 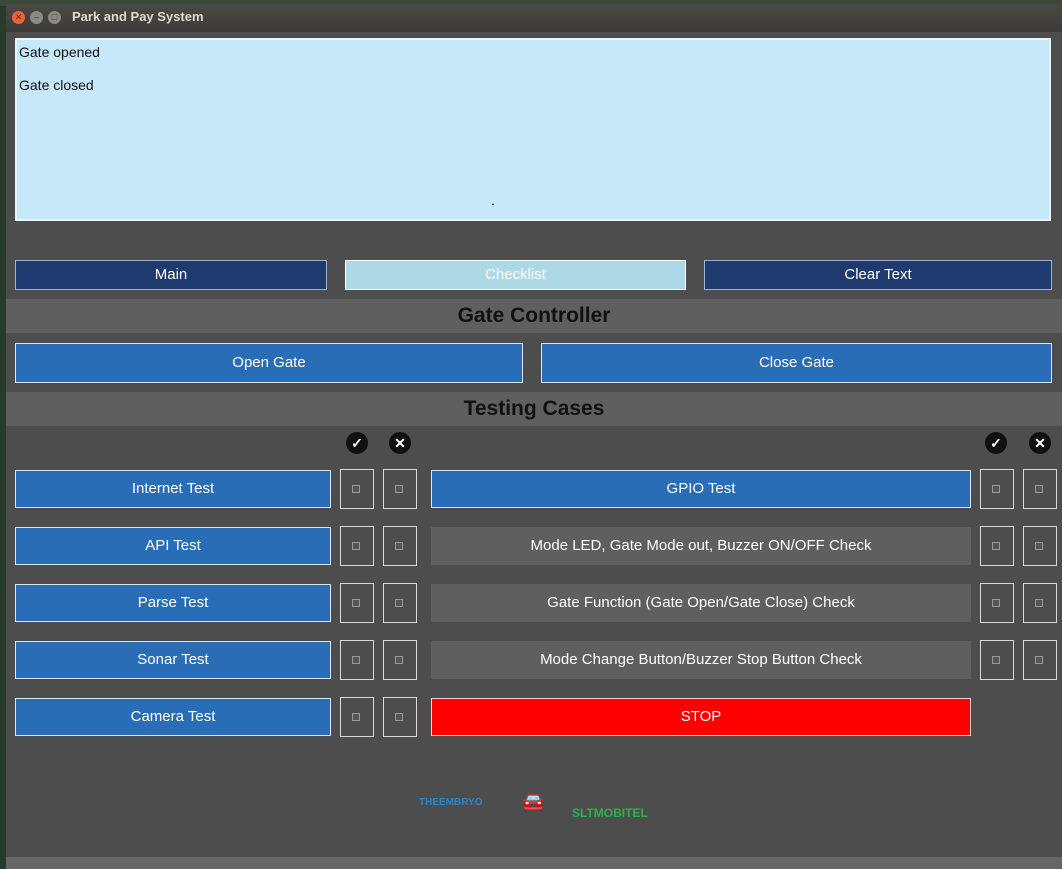 I want to click on gate-function-check-pass-checkbox, so click(x=997, y=603).